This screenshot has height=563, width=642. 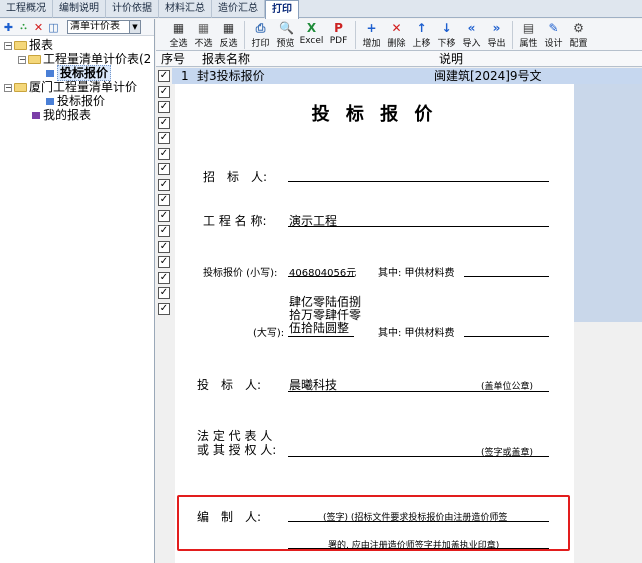 I want to click on toolbar-button-label: PDF, so click(x=338, y=41).